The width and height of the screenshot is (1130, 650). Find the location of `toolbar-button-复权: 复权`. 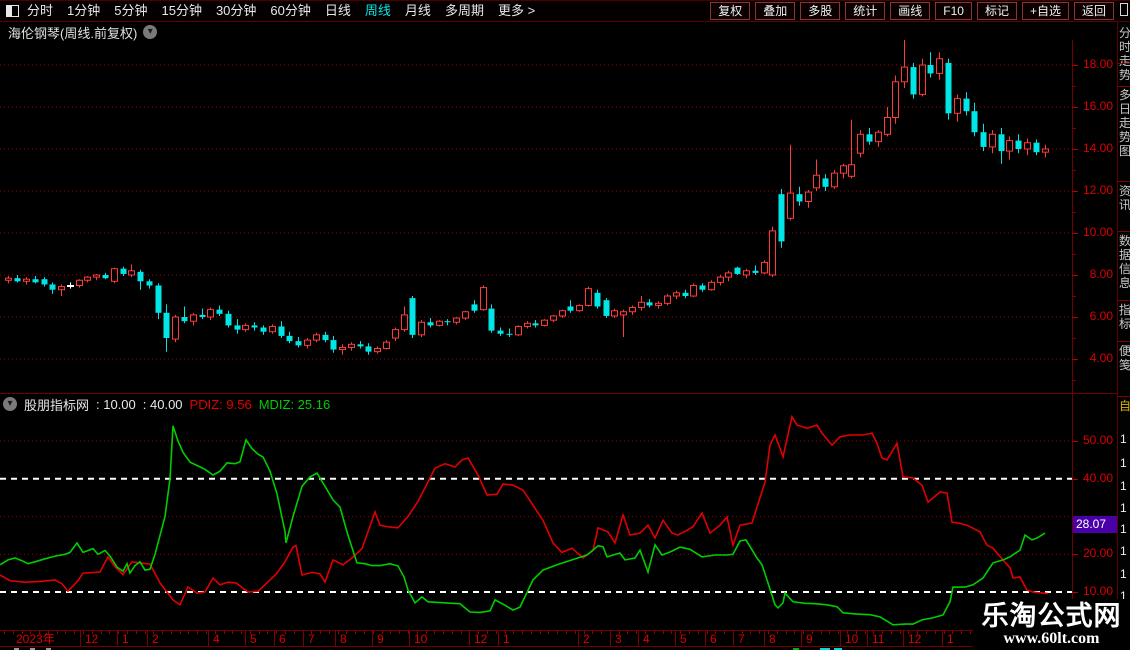

toolbar-button-复权: 复权 is located at coordinates (730, 11).